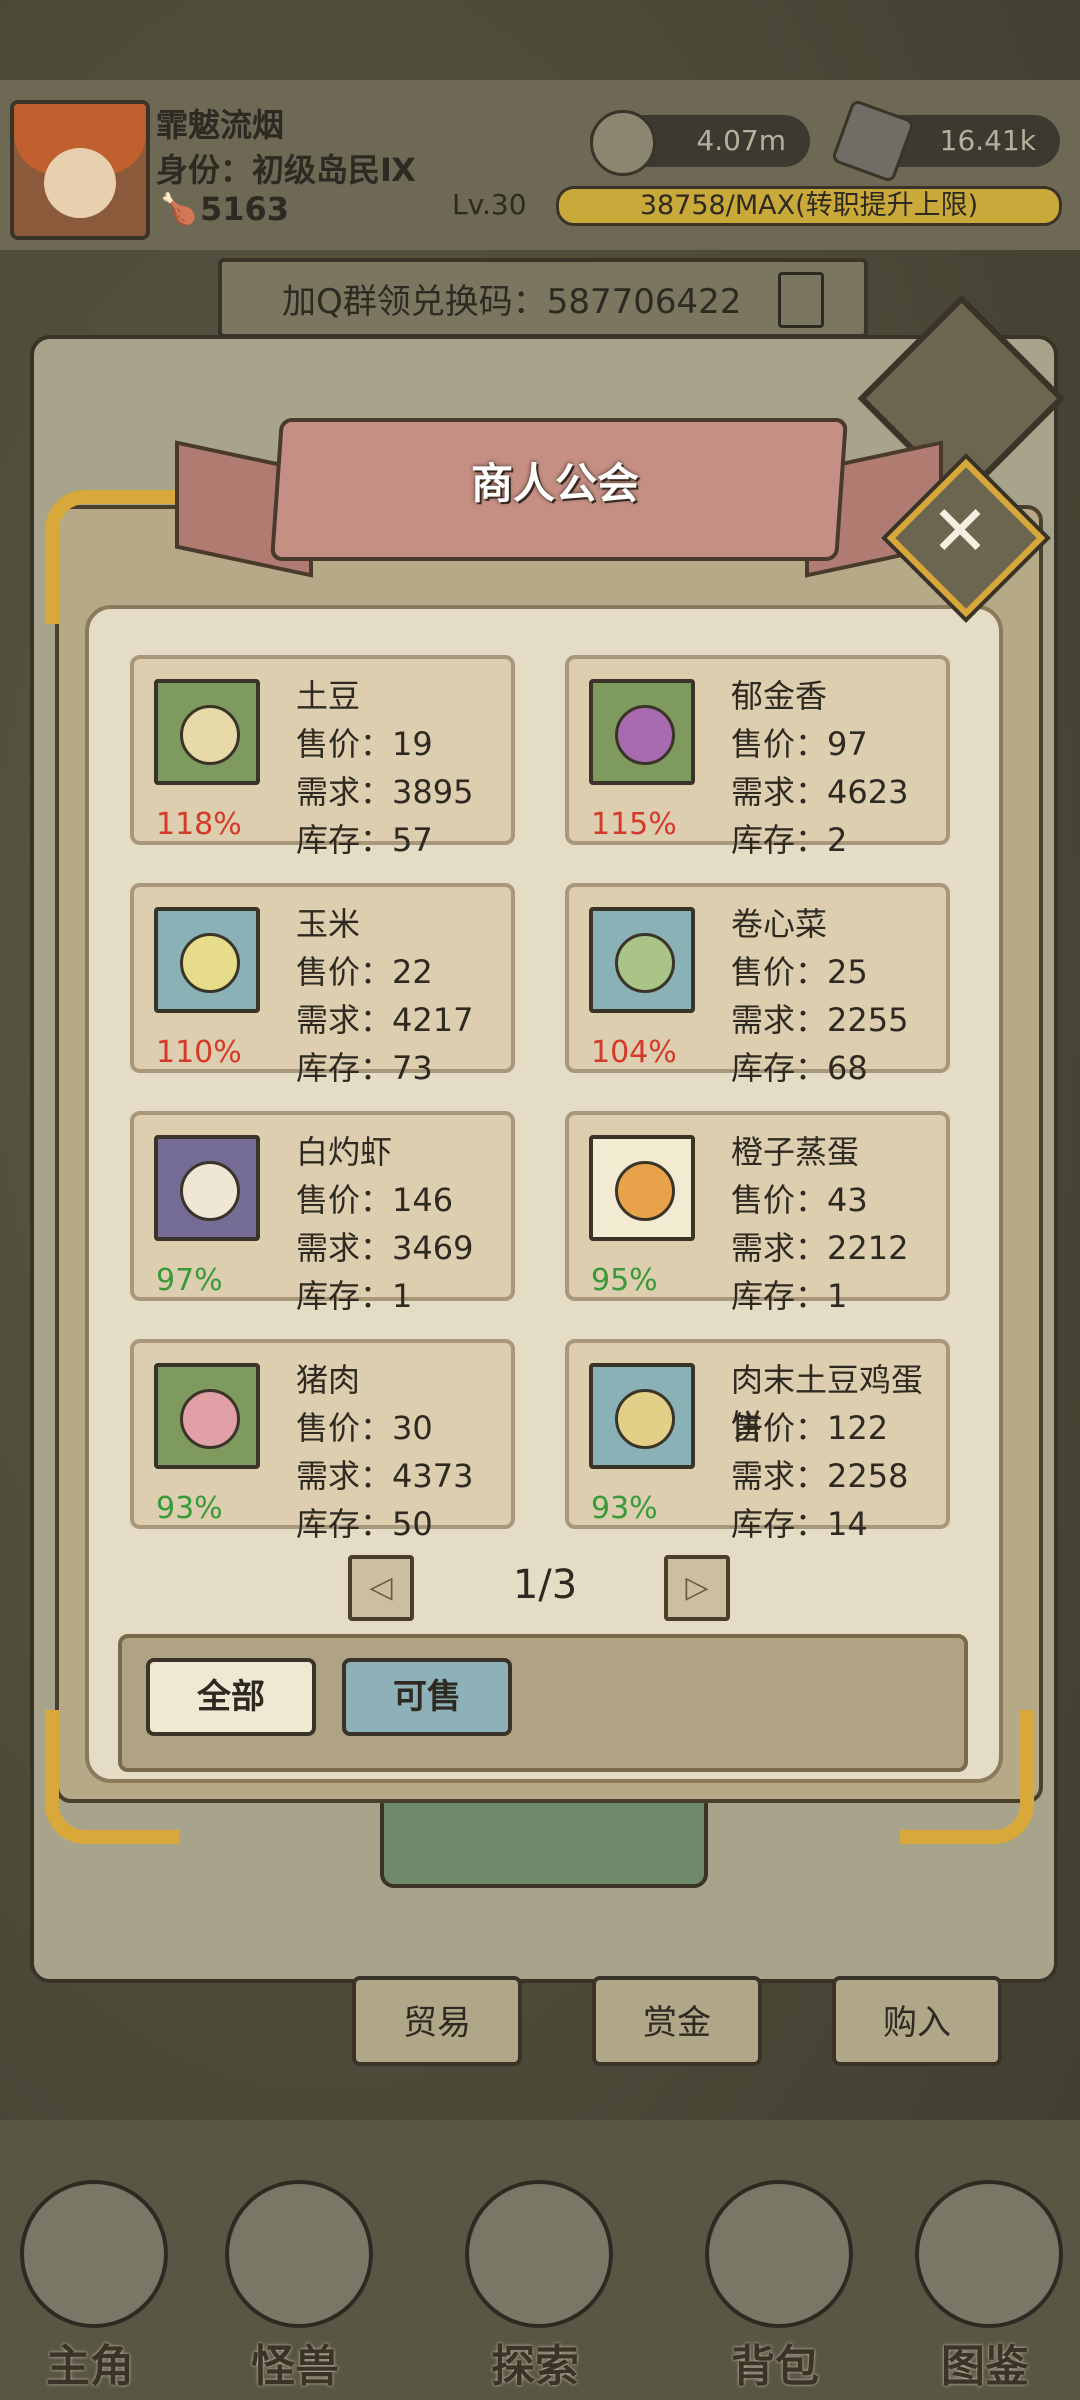 This screenshot has width=1080, height=2400. I want to click on filter-all-button: 全部, so click(231, 1697).